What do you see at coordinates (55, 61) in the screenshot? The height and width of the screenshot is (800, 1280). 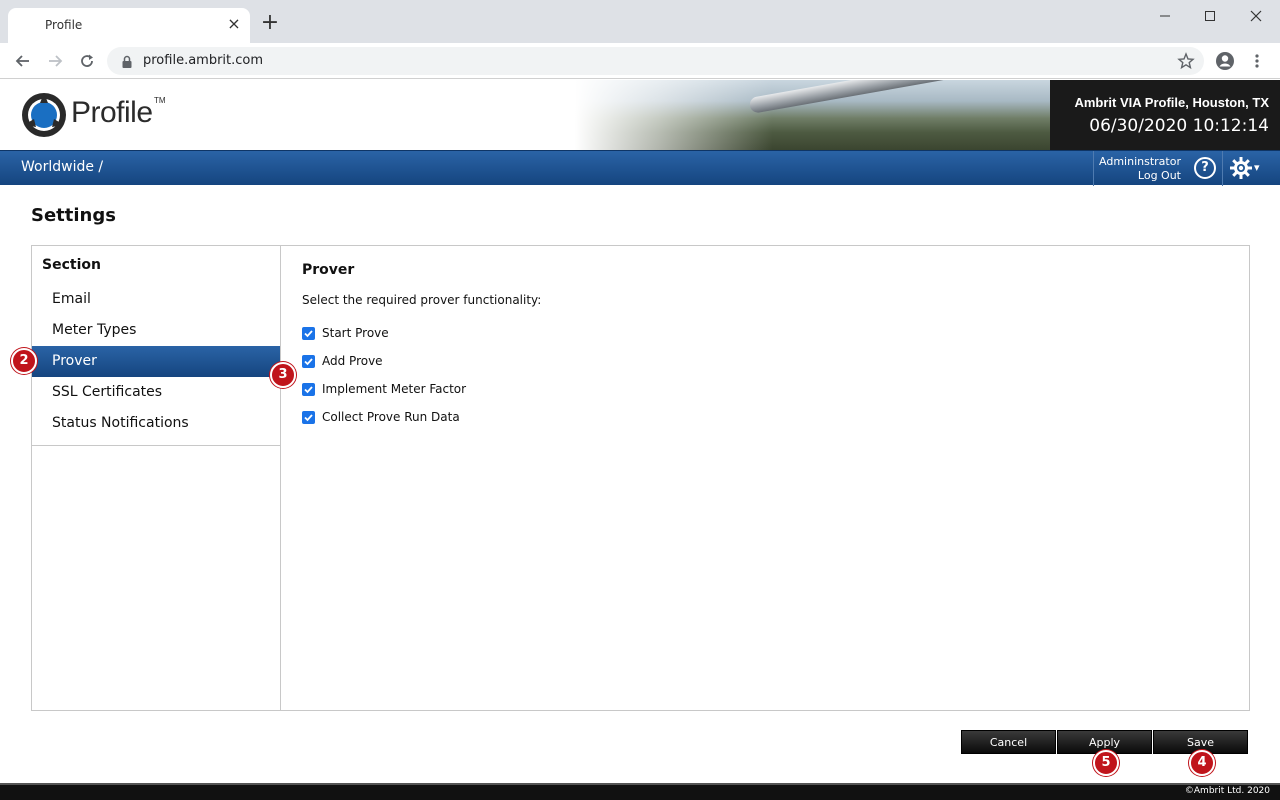 I see `forward-arrow-icon` at bounding box center [55, 61].